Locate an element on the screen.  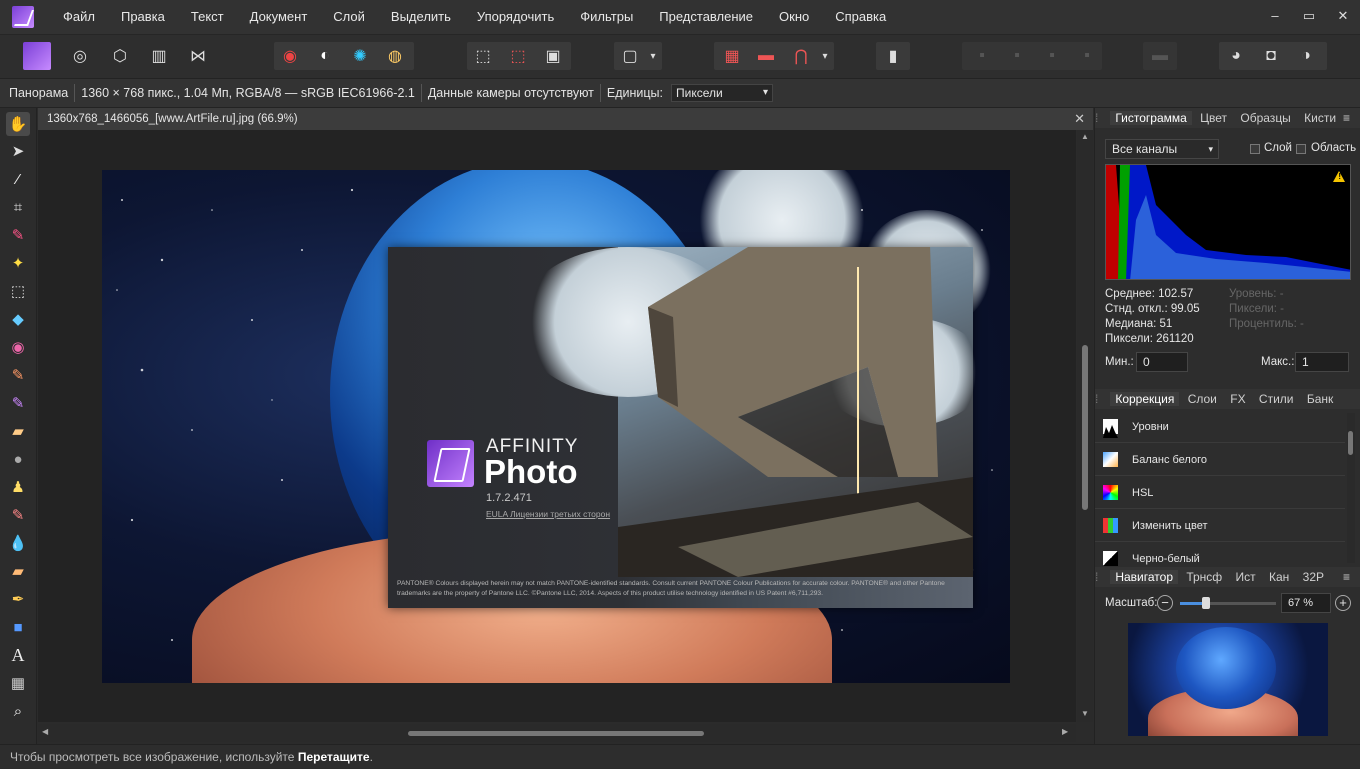
crop-tool-icon: ⌗ is located at coordinates (18, 207).